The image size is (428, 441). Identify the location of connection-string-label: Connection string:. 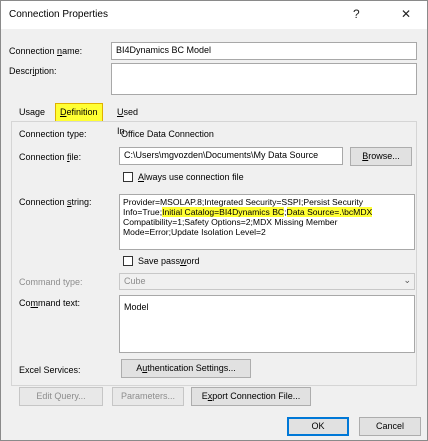
(55, 202).